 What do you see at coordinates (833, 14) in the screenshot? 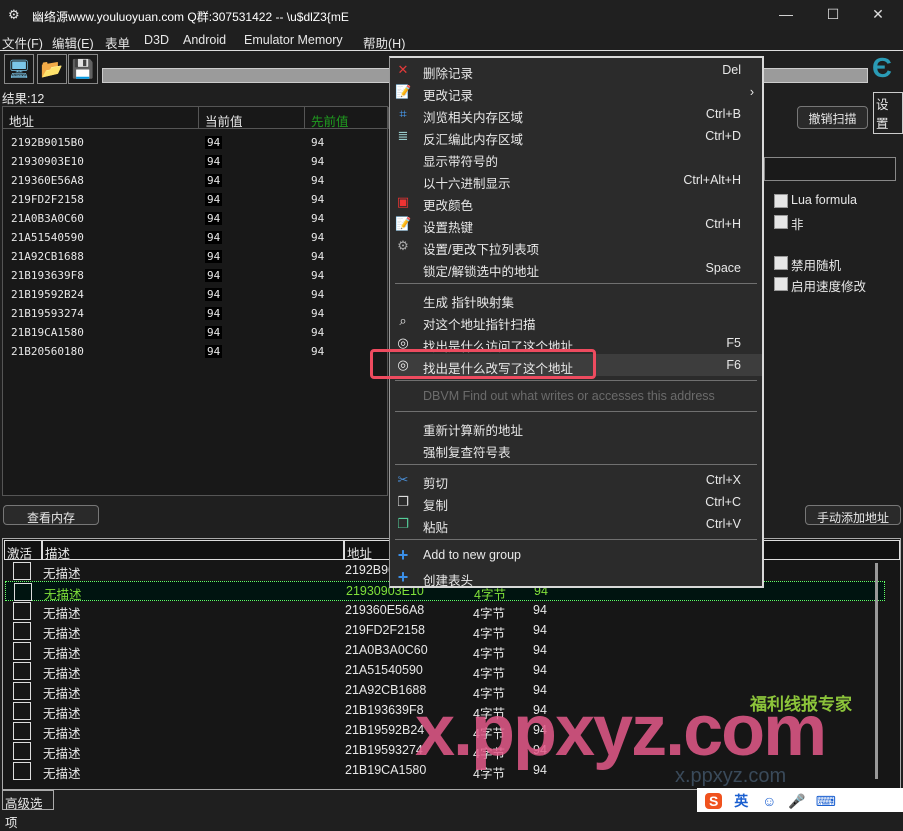
I see `maximize-button: ☐` at bounding box center [833, 14].